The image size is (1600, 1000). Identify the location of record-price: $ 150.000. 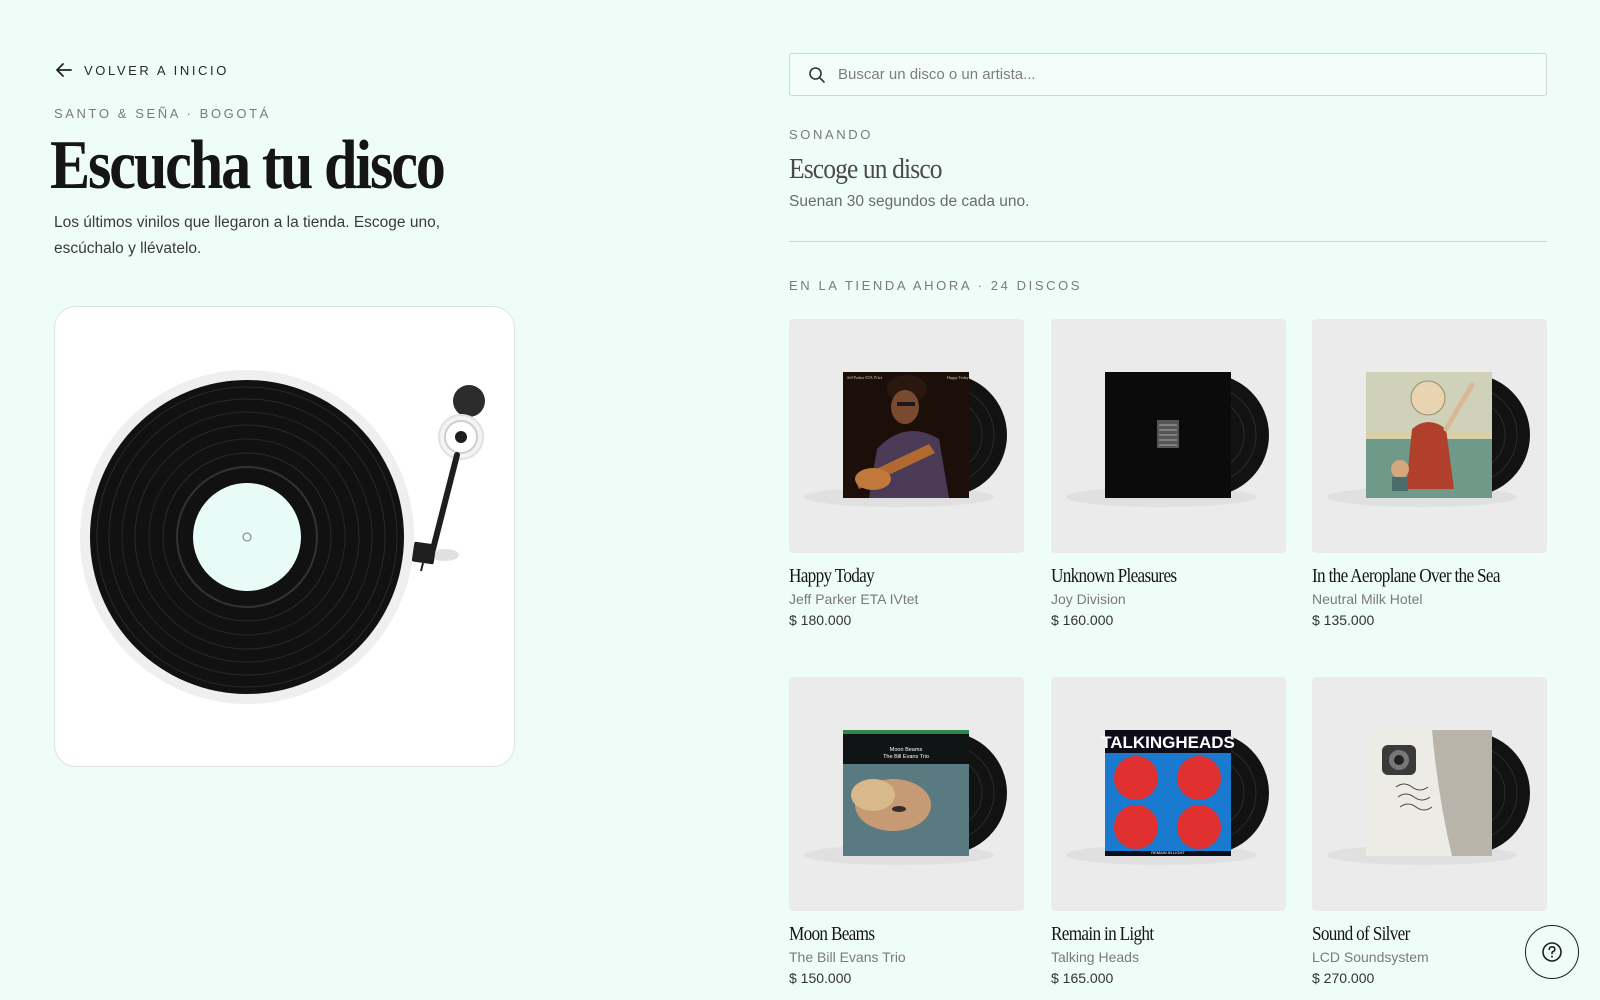
(820, 978).